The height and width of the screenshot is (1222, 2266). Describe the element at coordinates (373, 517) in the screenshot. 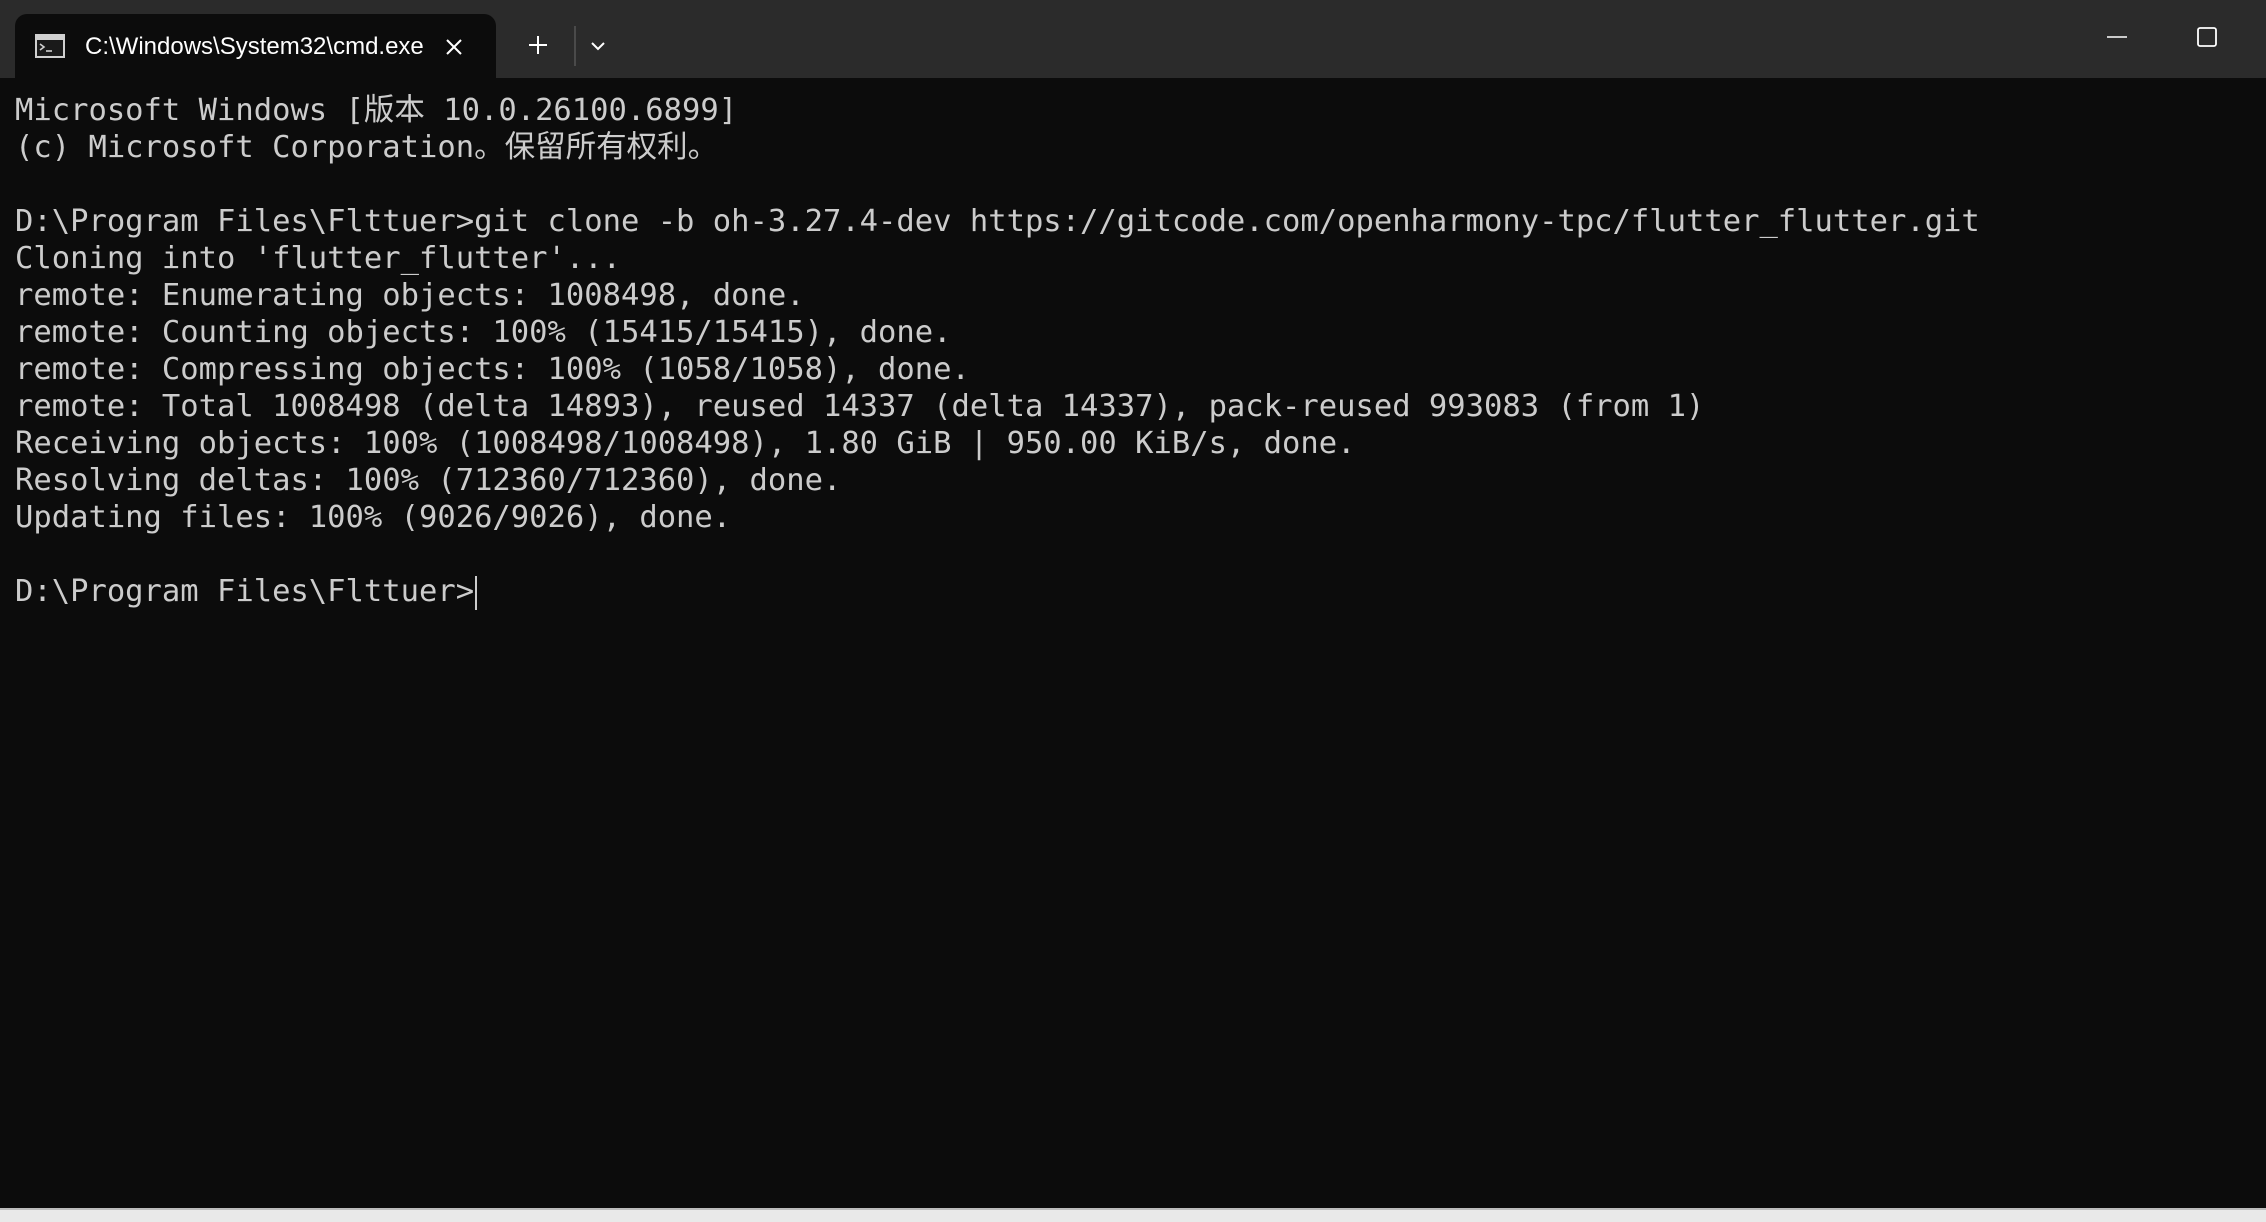

I see `terminal-line: Updating files: 100% (9026/9026), done.` at that location.